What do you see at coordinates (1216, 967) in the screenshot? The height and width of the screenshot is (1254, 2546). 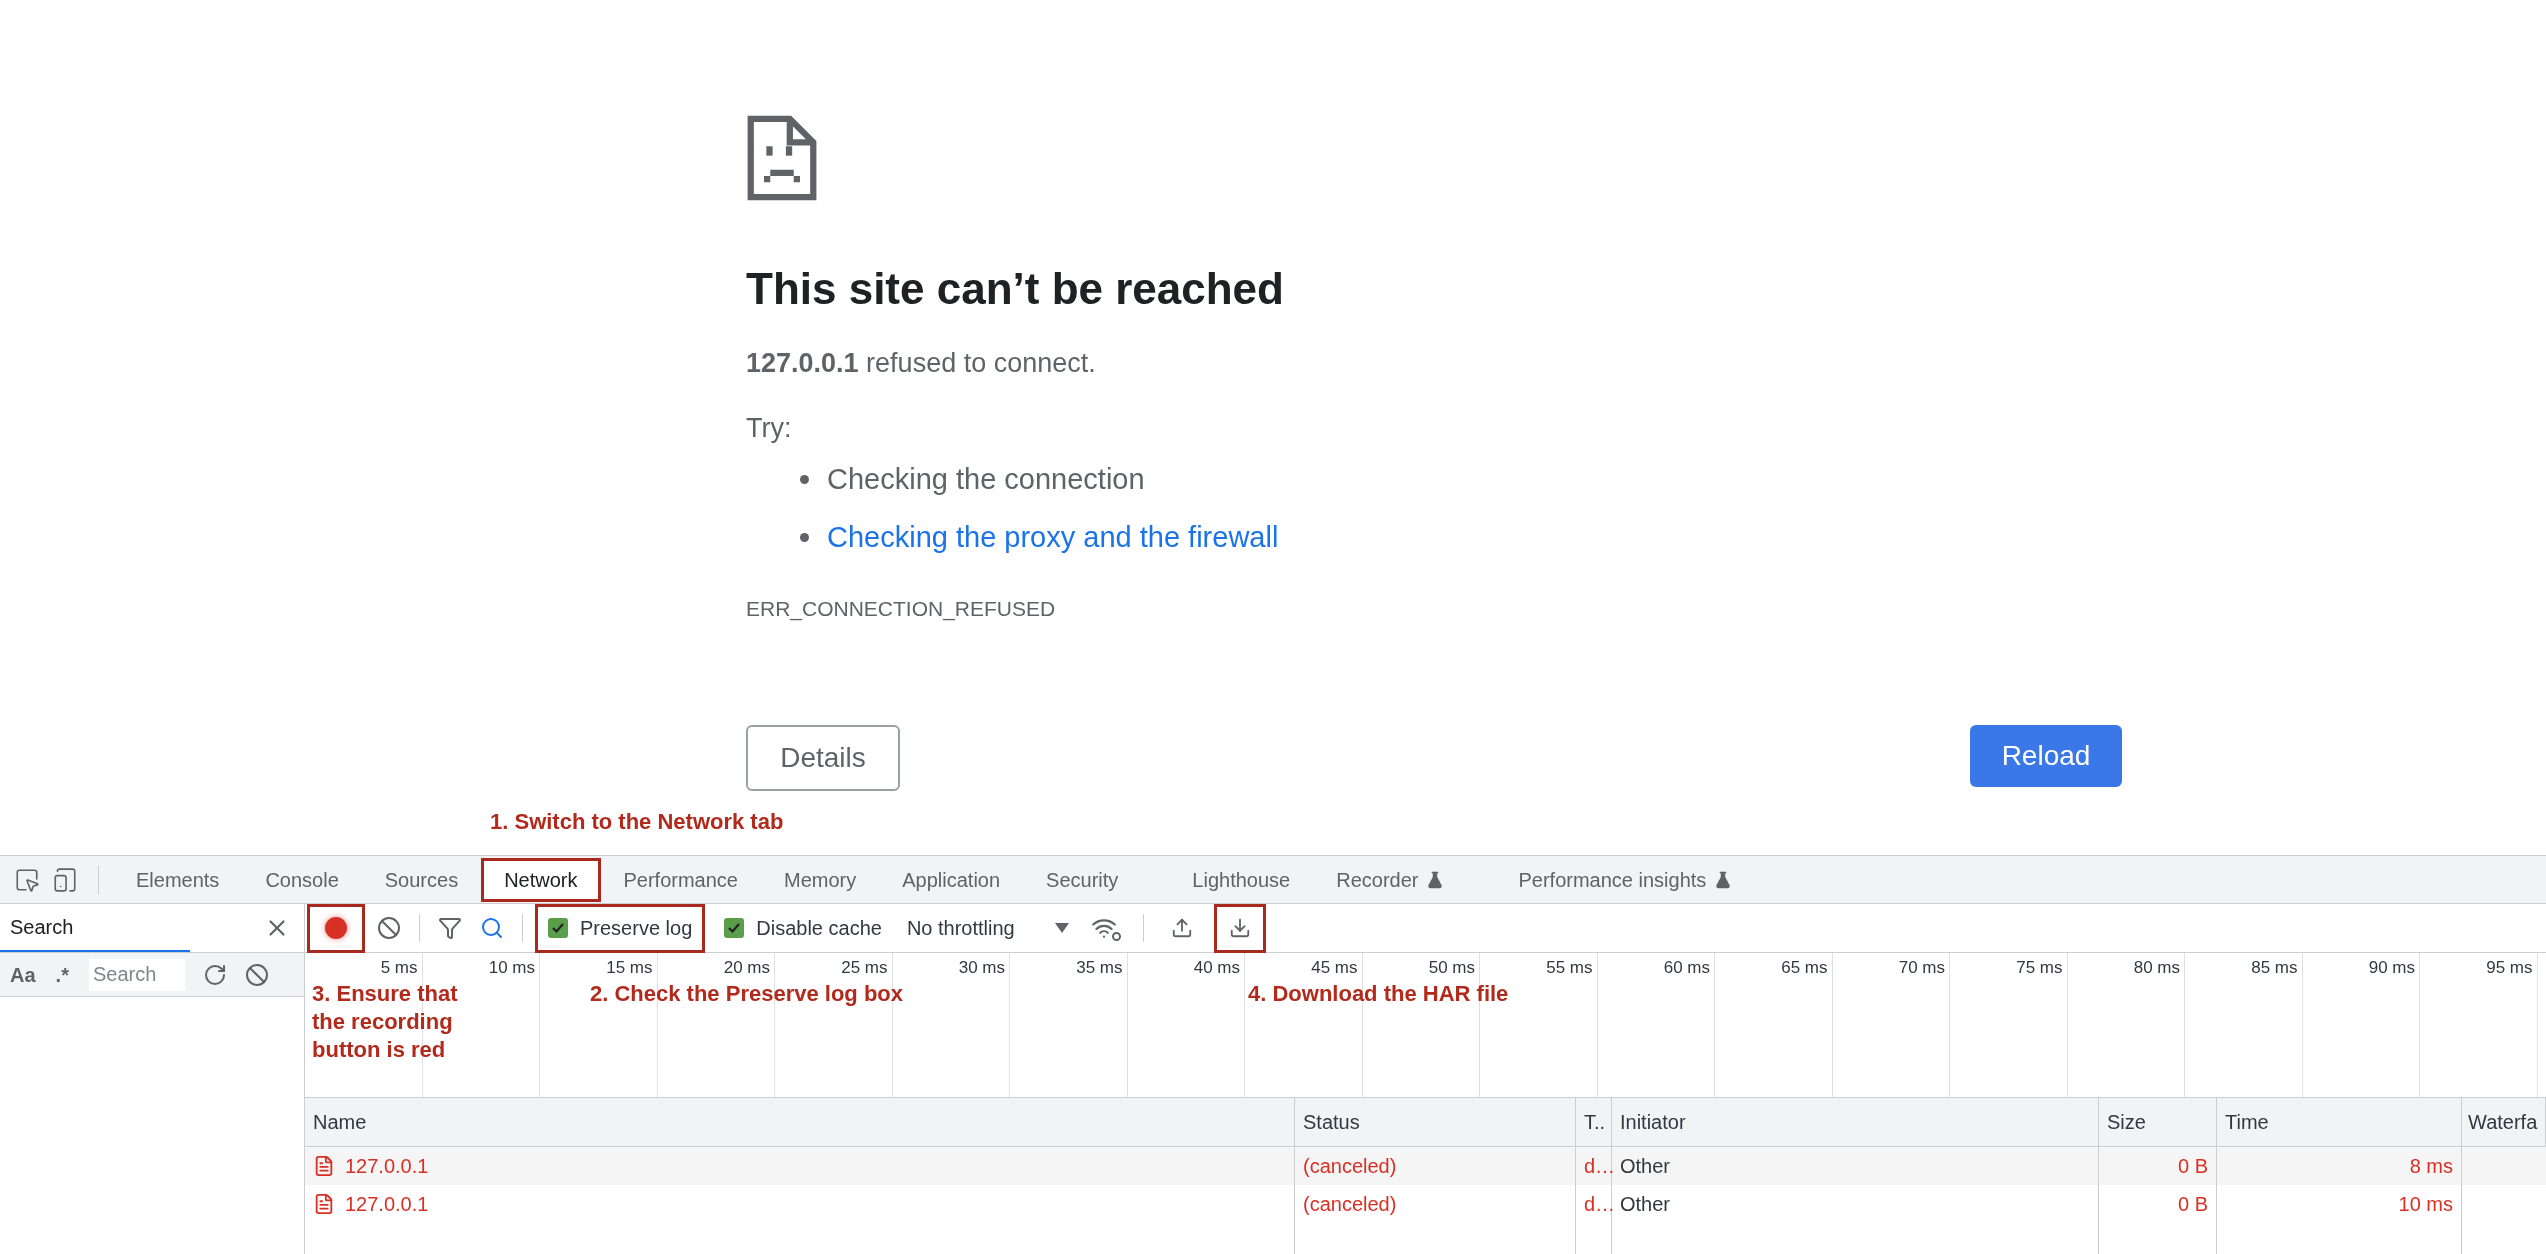 I see `timeline-tick-label: 40 ms` at bounding box center [1216, 967].